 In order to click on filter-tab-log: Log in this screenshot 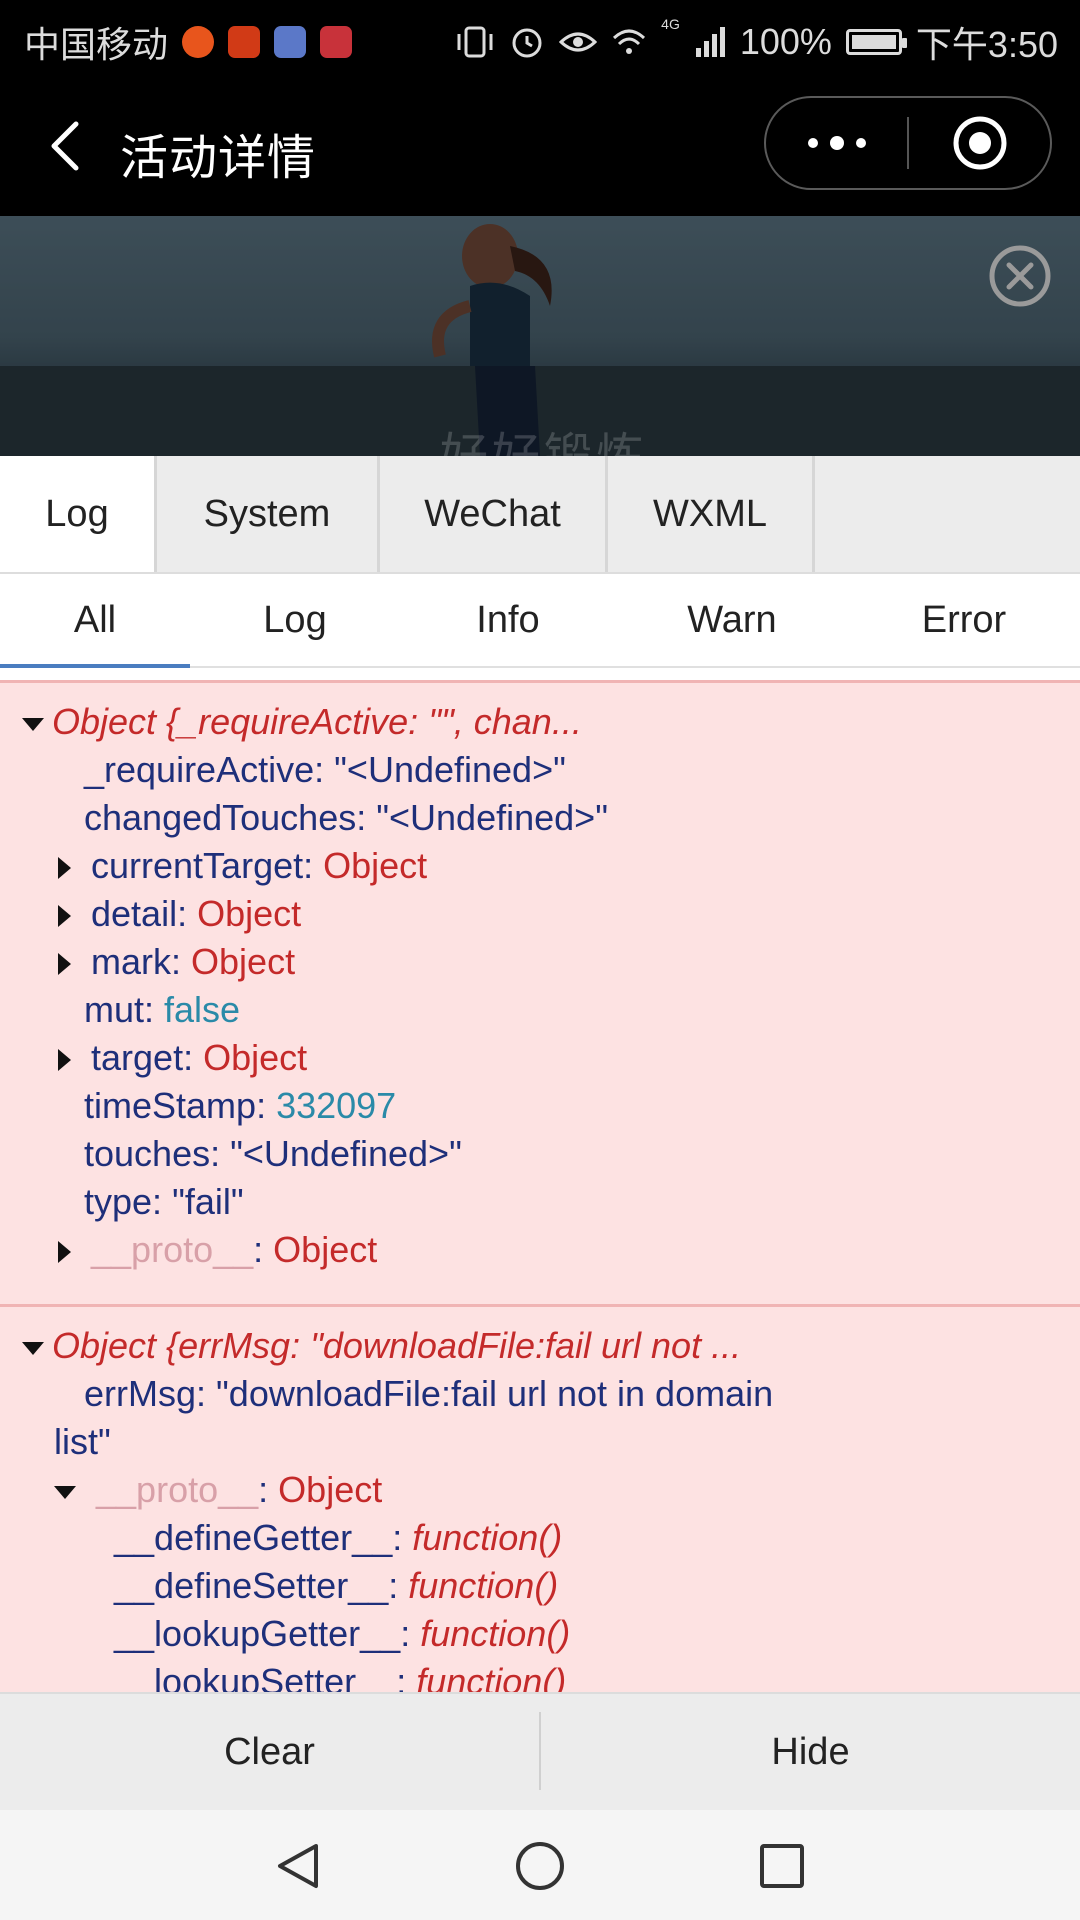, I will do `click(295, 620)`.